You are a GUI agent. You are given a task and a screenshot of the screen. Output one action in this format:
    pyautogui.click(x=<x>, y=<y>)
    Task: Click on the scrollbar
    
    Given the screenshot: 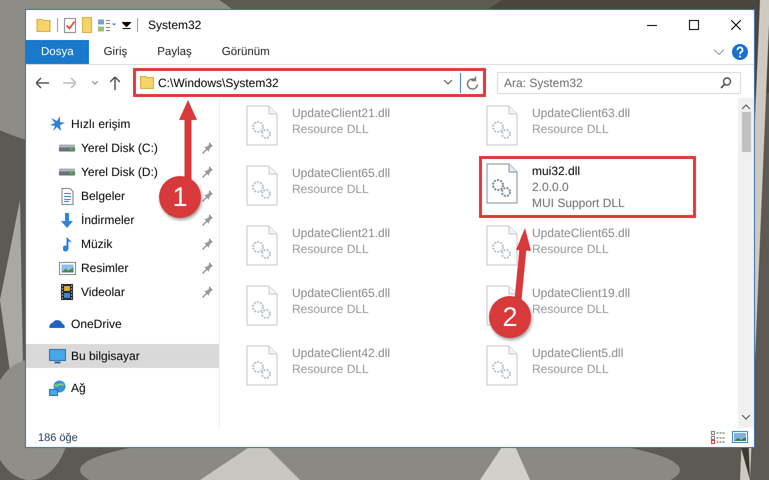 What is the action you would take?
    pyautogui.click(x=746, y=263)
    